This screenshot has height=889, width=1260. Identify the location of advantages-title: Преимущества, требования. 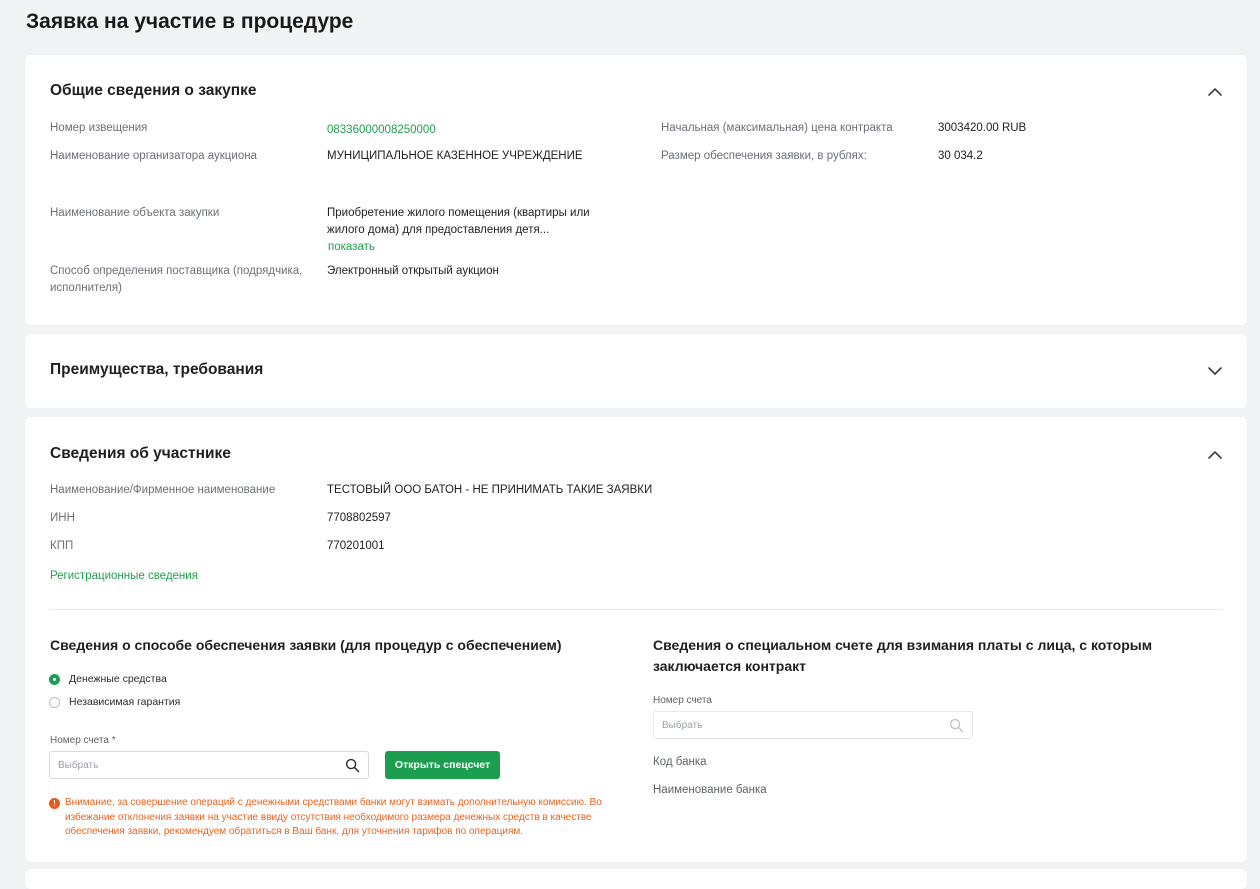
(157, 369).